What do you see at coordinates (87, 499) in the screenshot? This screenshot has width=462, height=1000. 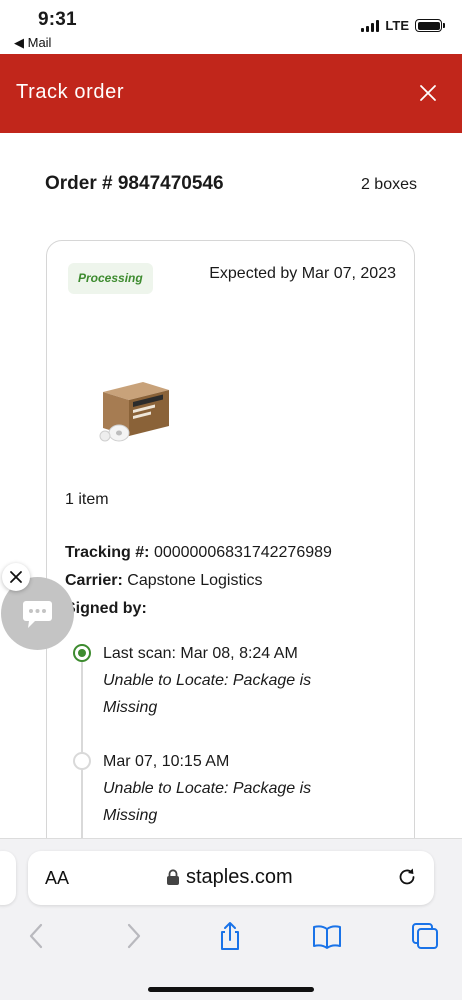 I see `item-count: 1 item` at bounding box center [87, 499].